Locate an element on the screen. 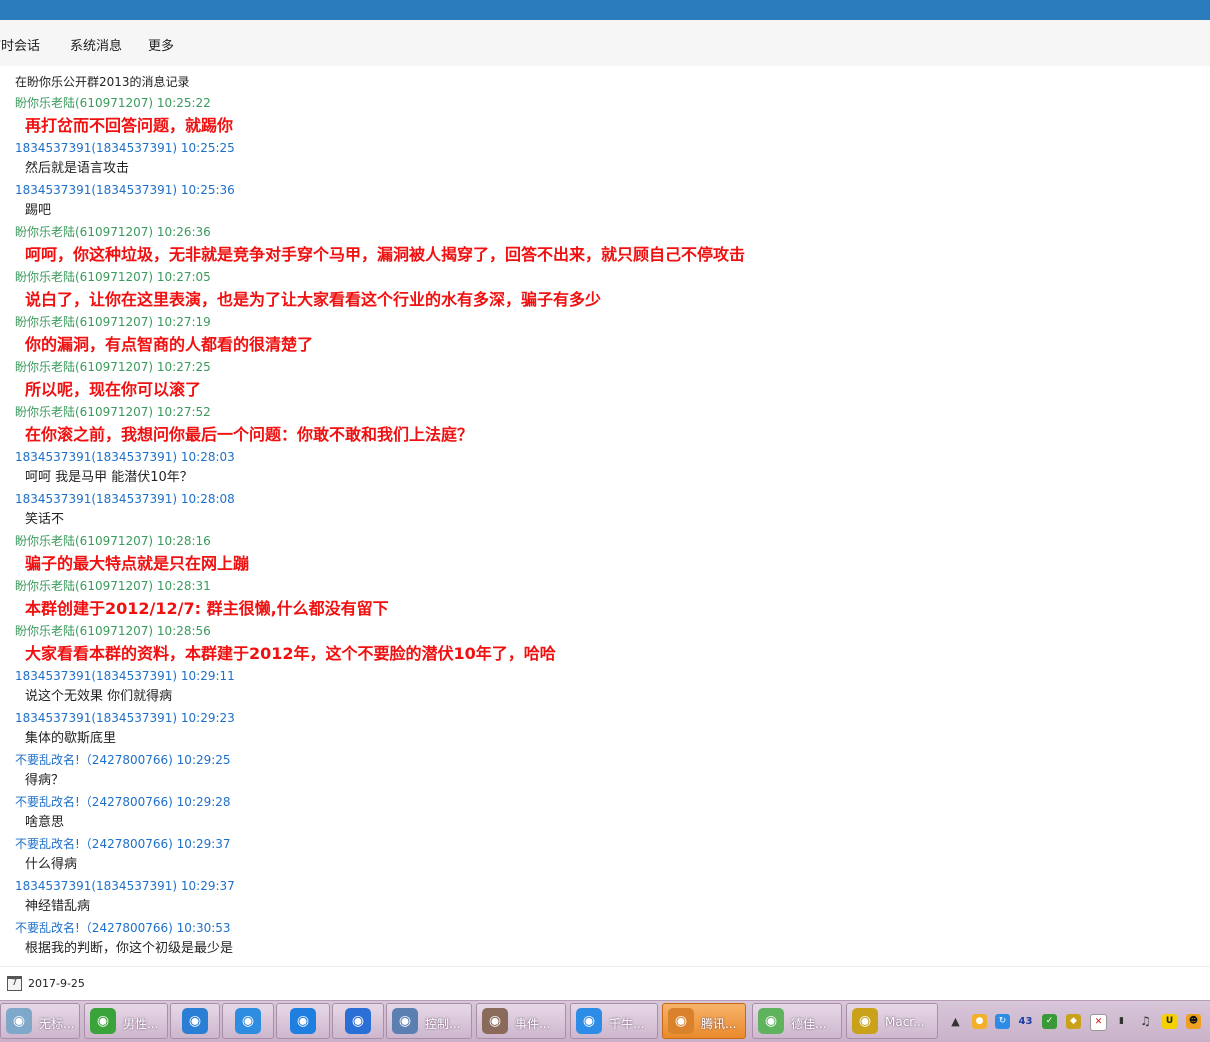 Image resolution: width=1210 pixels, height=1042 pixels. tab-more: 更多 is located at coordinates (161, 44).